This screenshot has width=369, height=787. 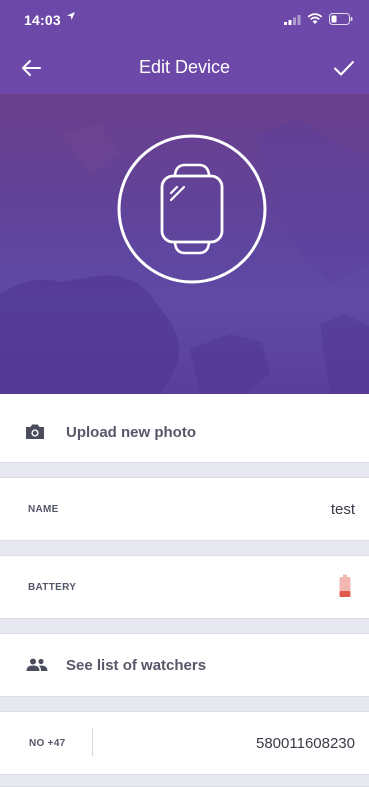 I want to click on upload-photo-label: Upload new photo, so click(x=131, y=432).